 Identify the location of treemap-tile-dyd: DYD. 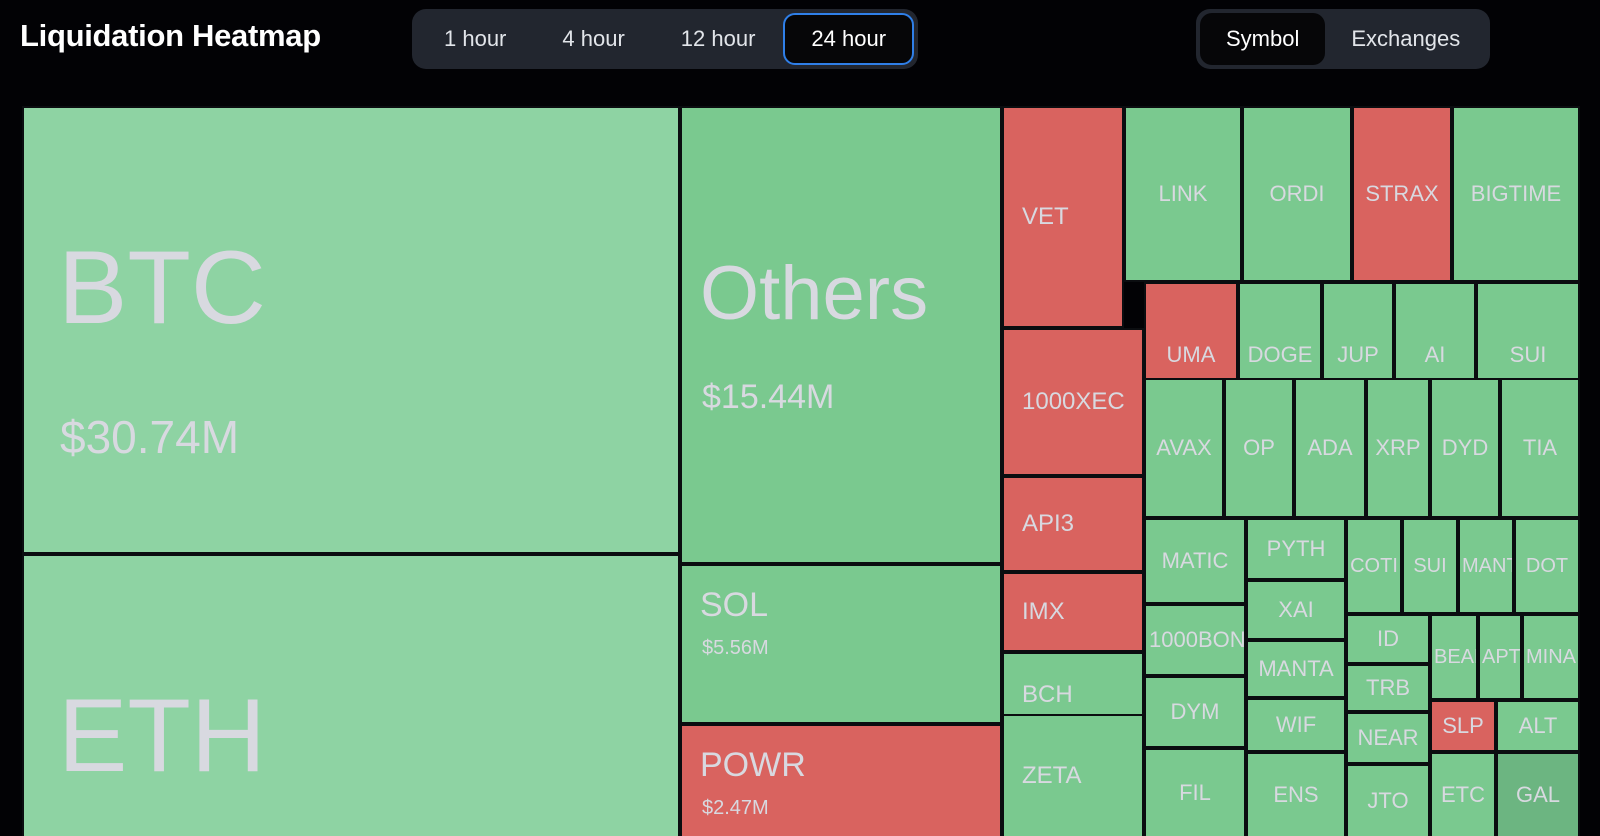
(1465, 448).